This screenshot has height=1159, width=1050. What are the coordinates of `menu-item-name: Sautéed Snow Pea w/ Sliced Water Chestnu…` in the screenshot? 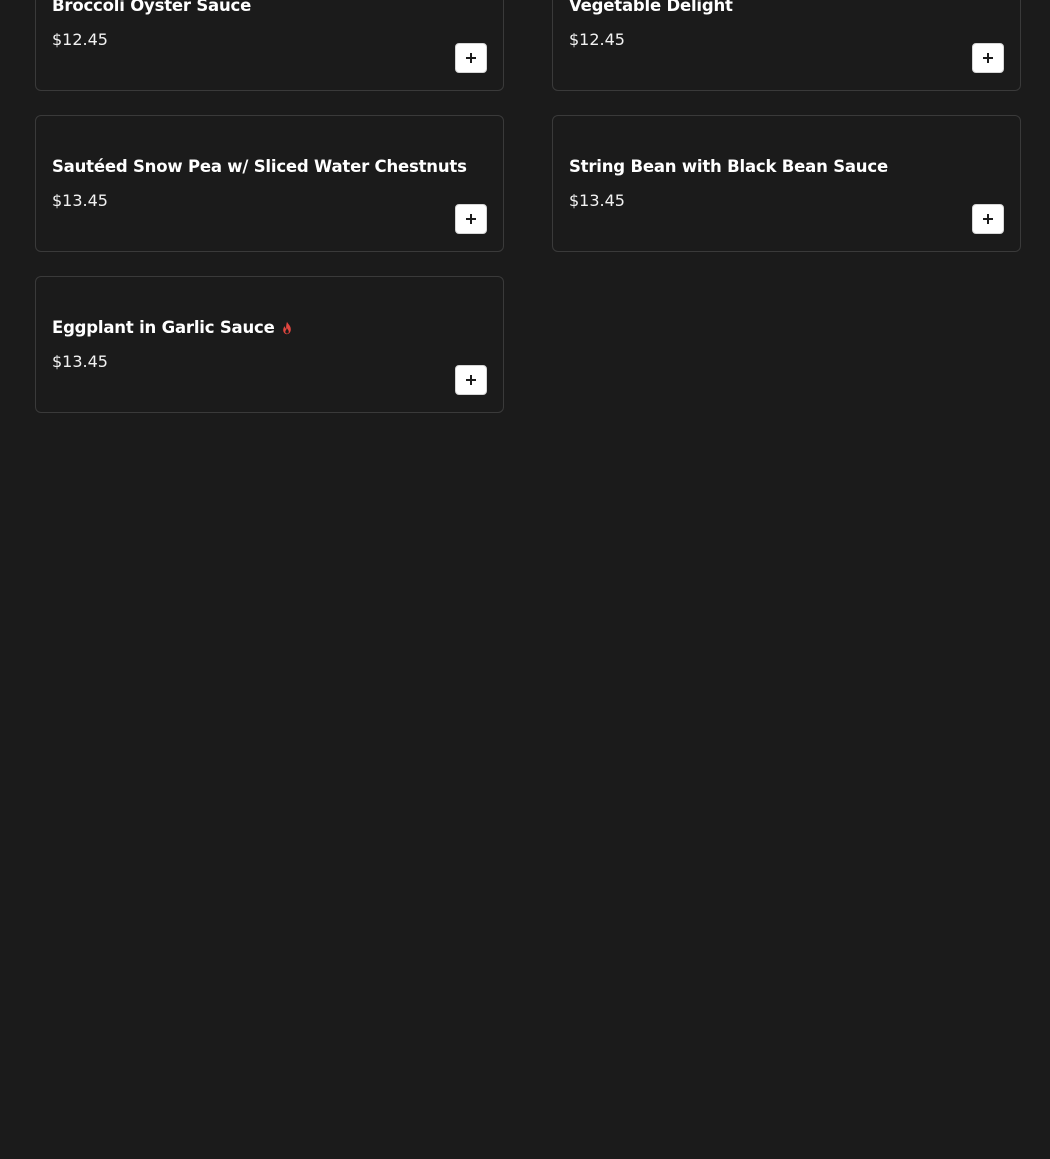 It's located at (259, 166).